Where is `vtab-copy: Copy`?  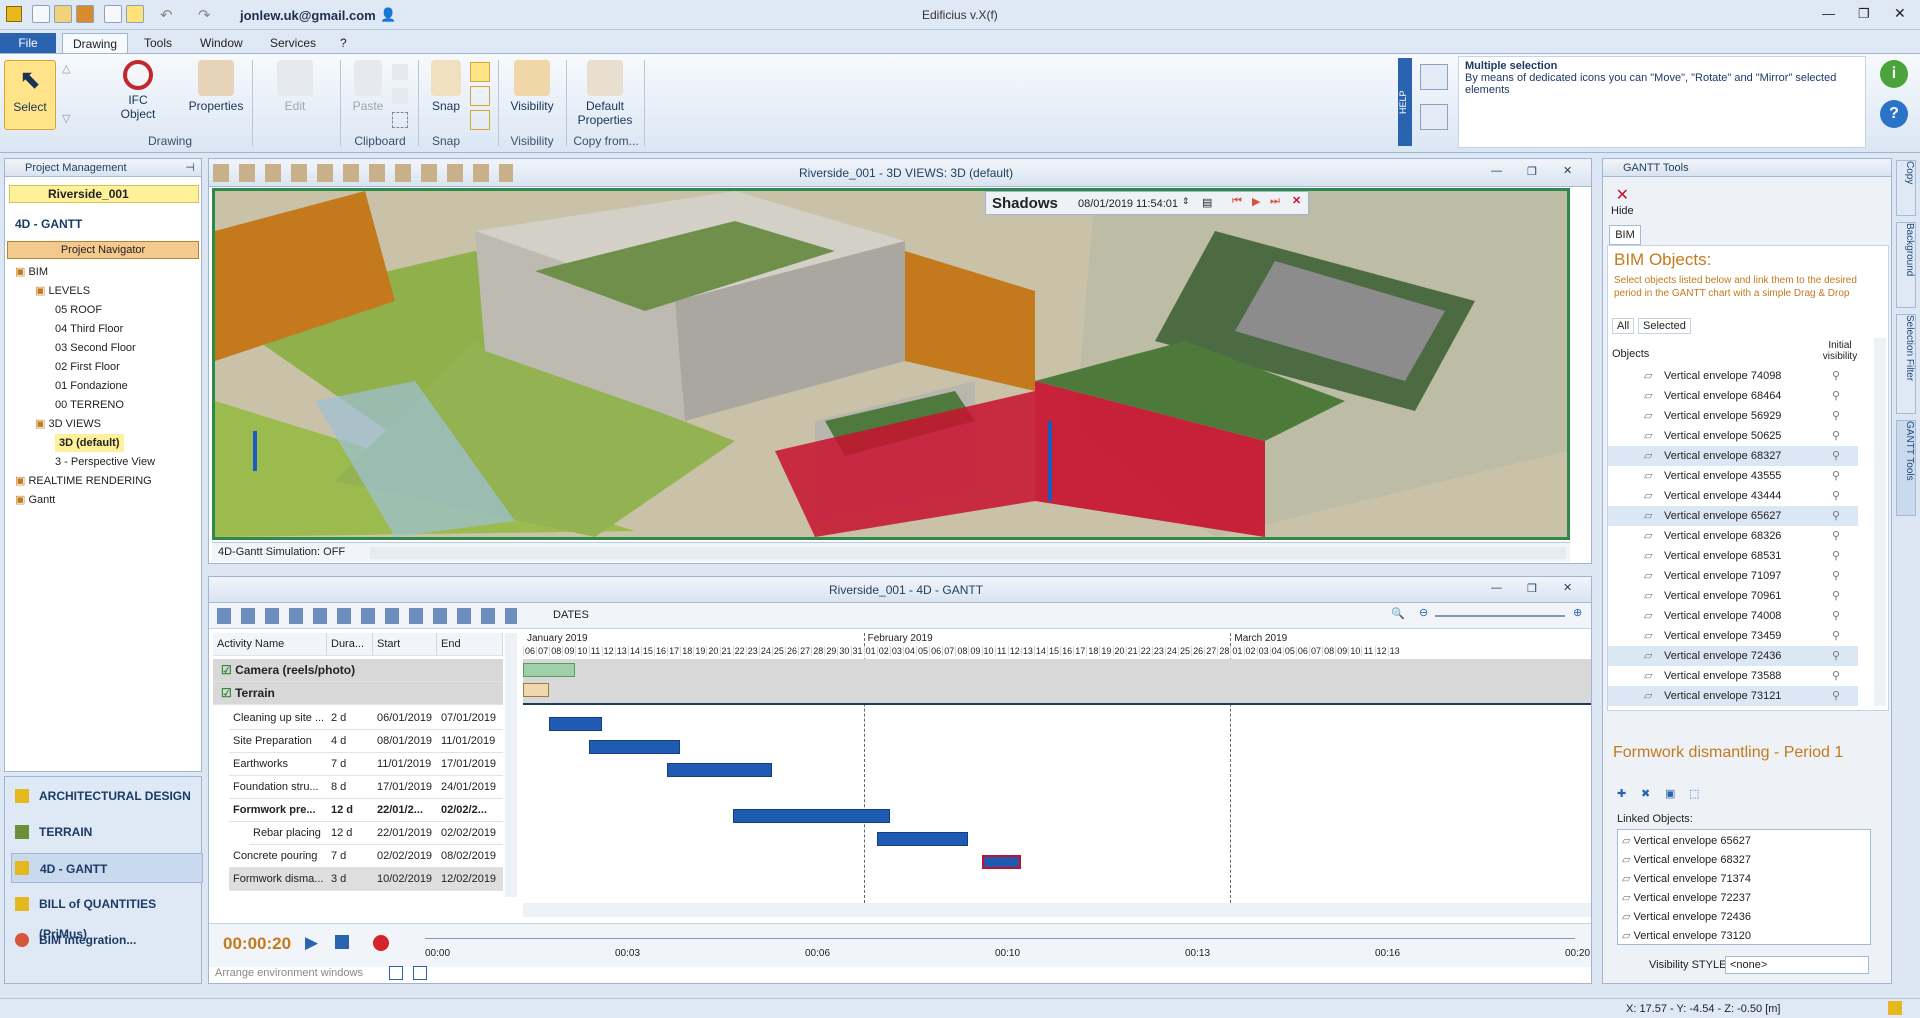 vtab-copy: Copy is located at coordinates (1906, 188).